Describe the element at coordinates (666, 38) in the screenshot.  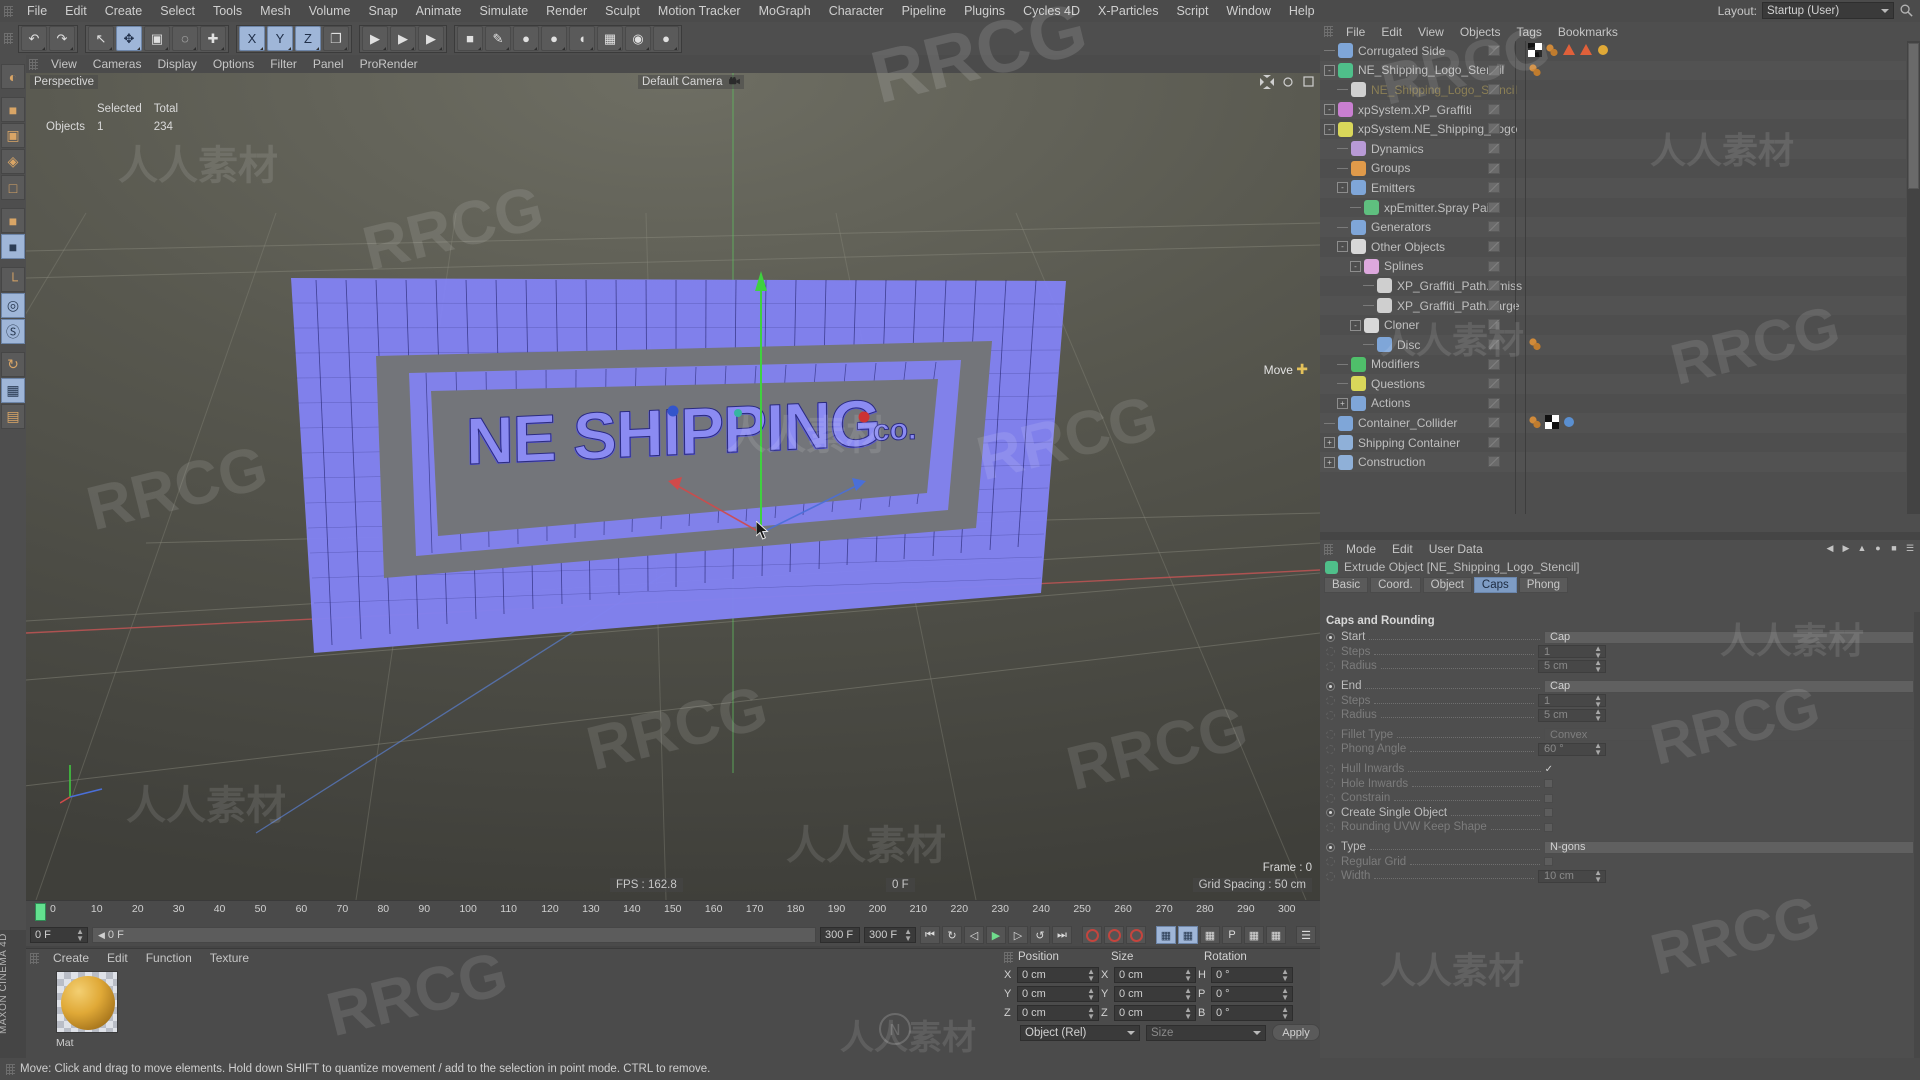
I see `light-icon: ●` at that location.